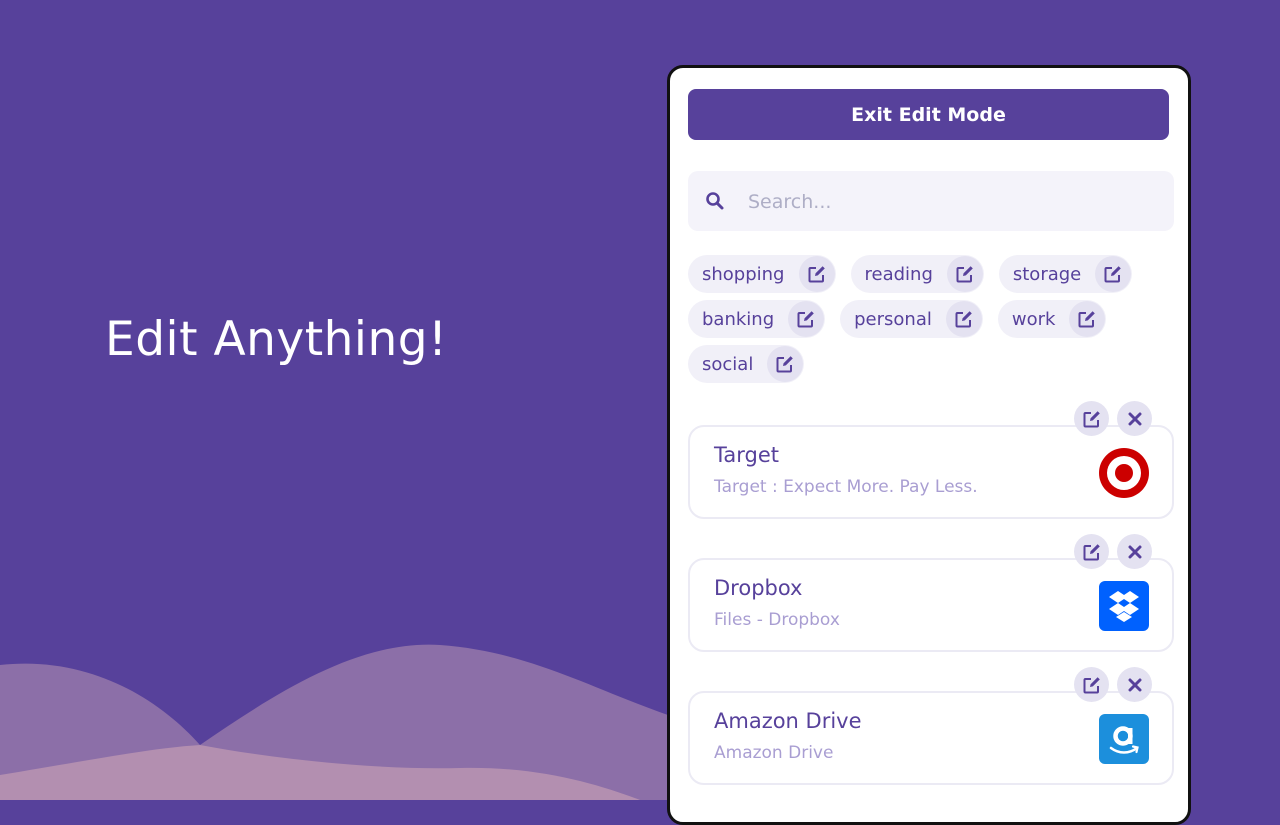  I want to click on tag-storage: storage, so click(1065, 274).